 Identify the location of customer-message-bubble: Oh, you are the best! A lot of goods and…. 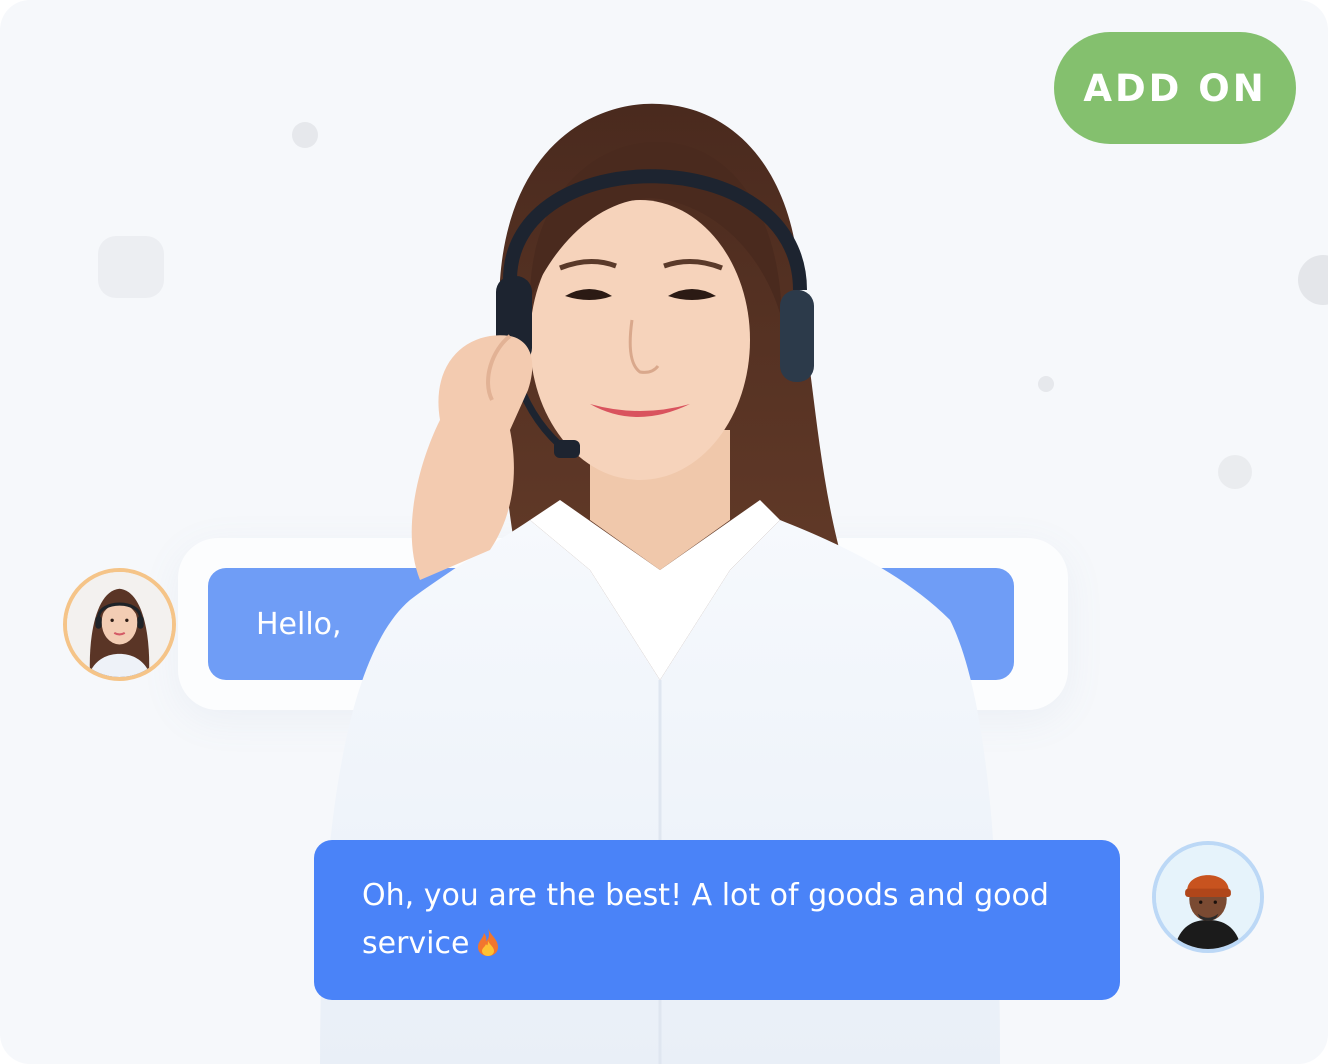
(717, 920).